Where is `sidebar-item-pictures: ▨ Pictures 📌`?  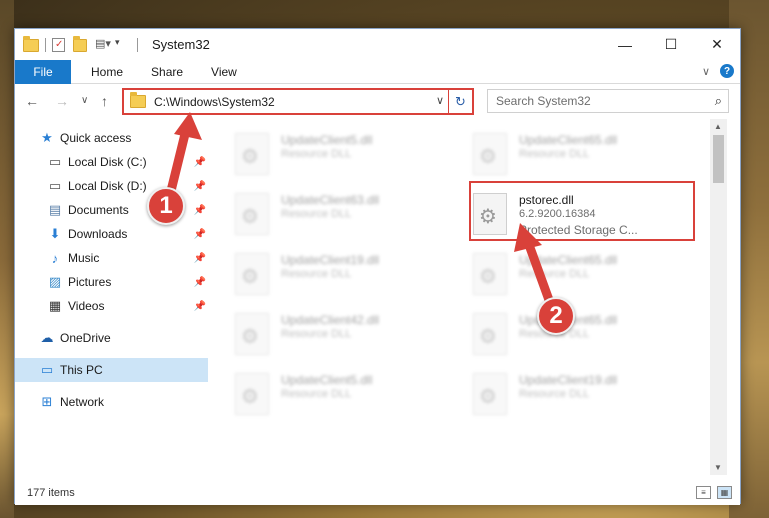 sidebar-item-pictures: ▨ Pictures 📌 is located at coordinates (111, 282).